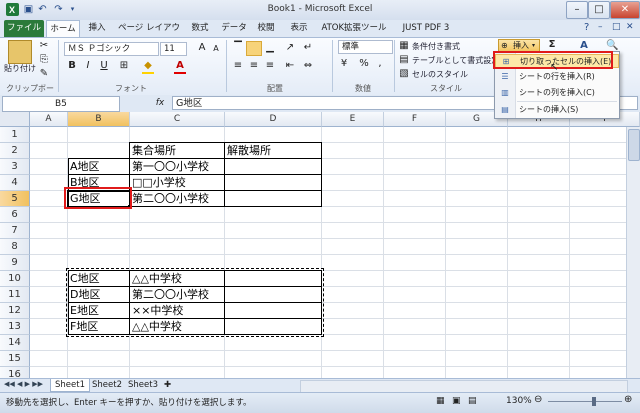  What do you see at coordinates (633, 252) in the screenshot?
I see `vertical-scrollbar` at bounding box center [633, 252].